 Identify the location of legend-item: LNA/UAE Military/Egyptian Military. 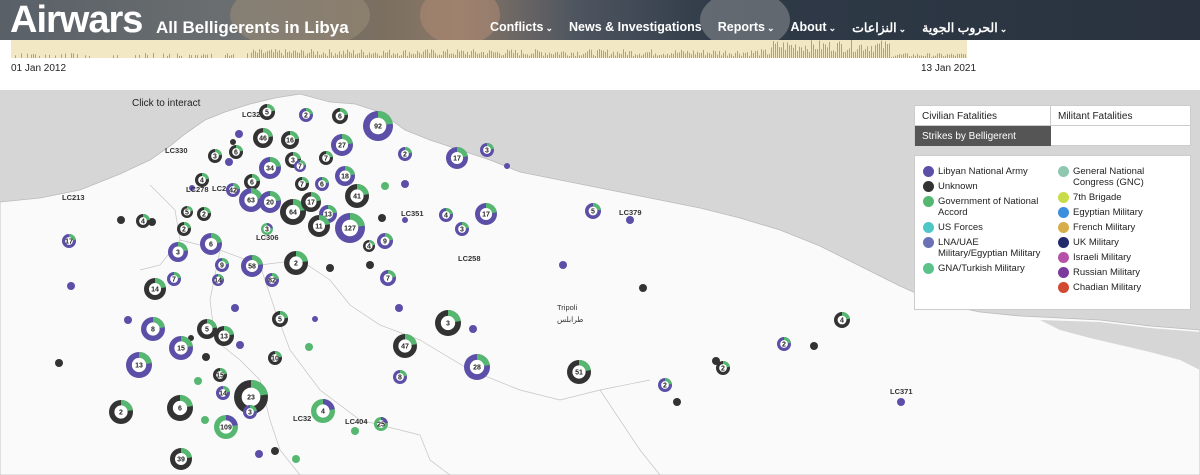
(985, 248).